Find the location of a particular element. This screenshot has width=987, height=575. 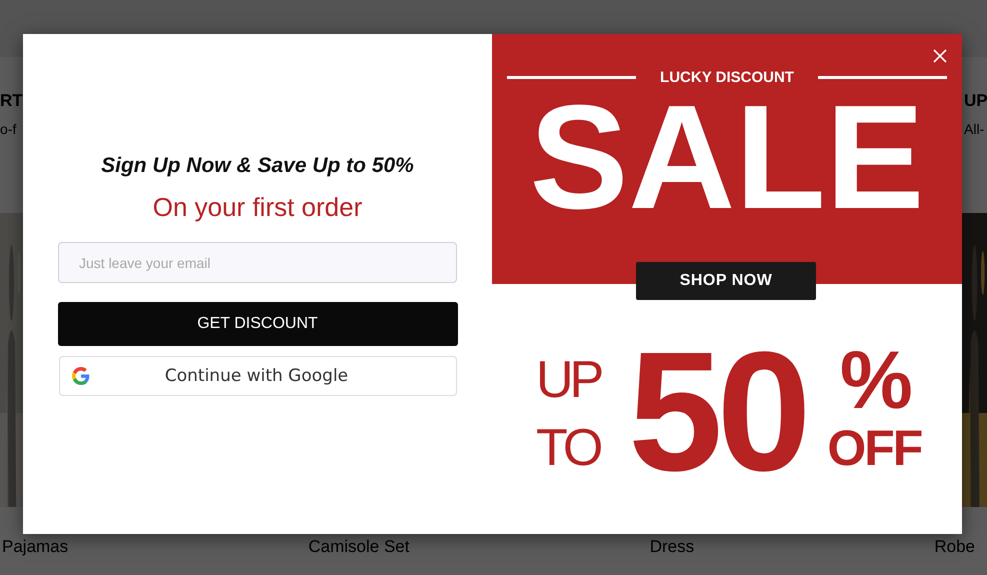

off-text: OFF is located at coordinates (874, 448).